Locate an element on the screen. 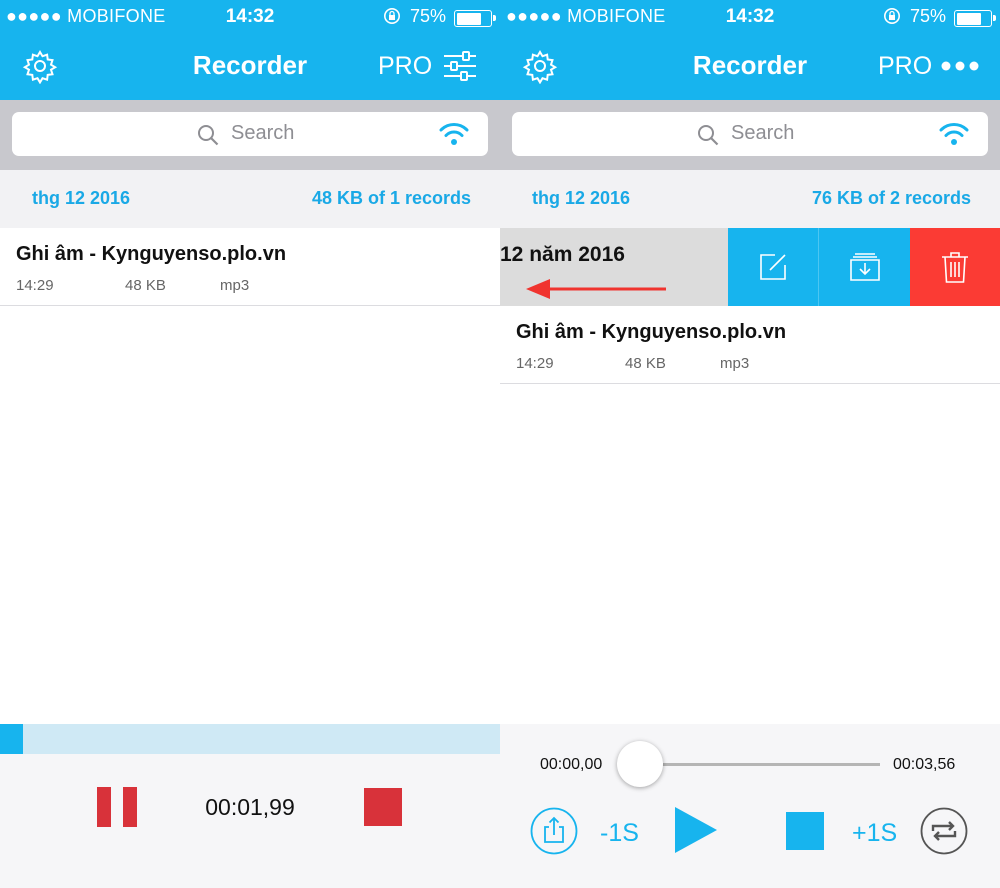  delete-button is located at coordinates (955, 267).